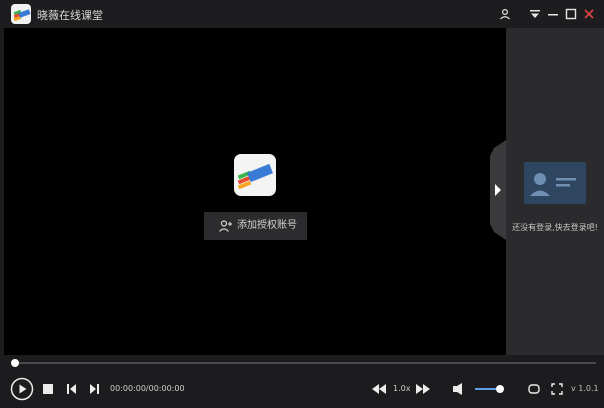 This screenshot has height=408, width=604. What do you see at coordinates (22, 389) in the screenshot?
I see `play-icon` at bounding box center [22, 389].